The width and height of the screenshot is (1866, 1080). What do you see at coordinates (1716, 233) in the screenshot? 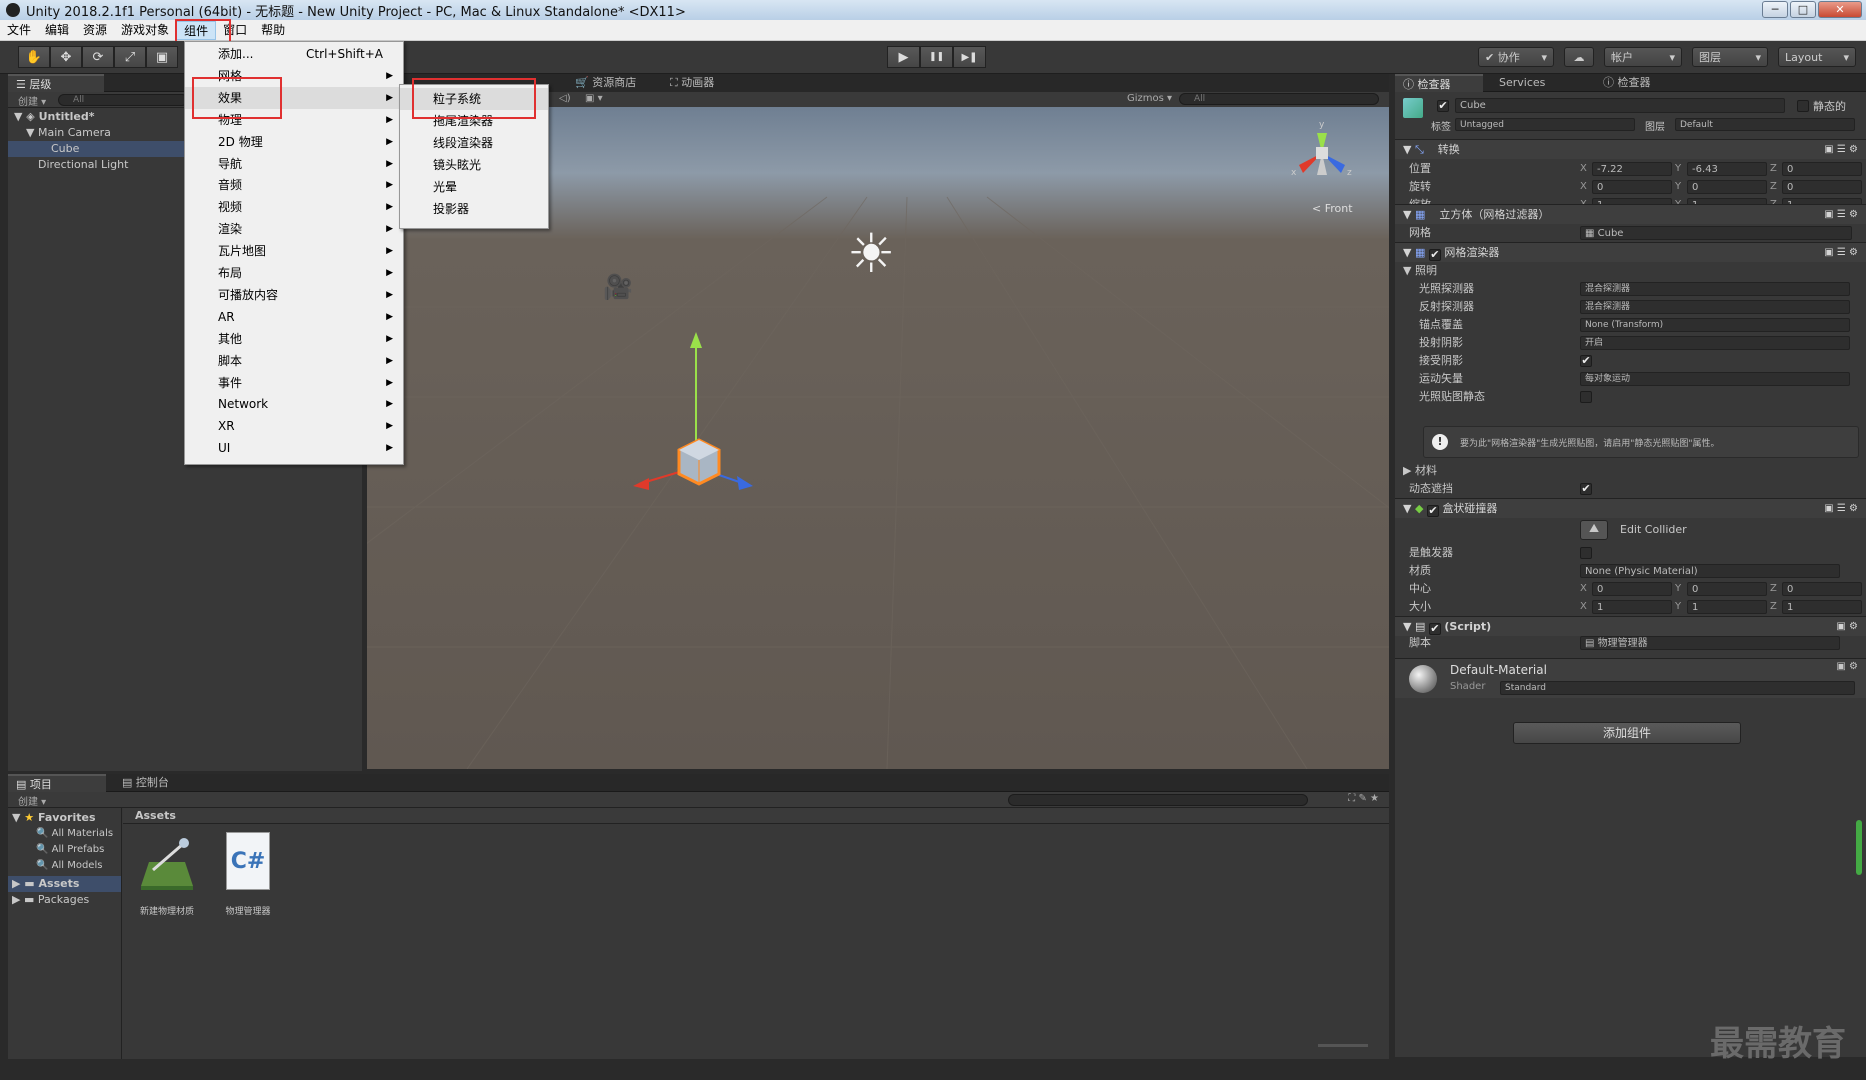
I see `mesh-field: ▦ Cube` at bounding box center [1716, 233].